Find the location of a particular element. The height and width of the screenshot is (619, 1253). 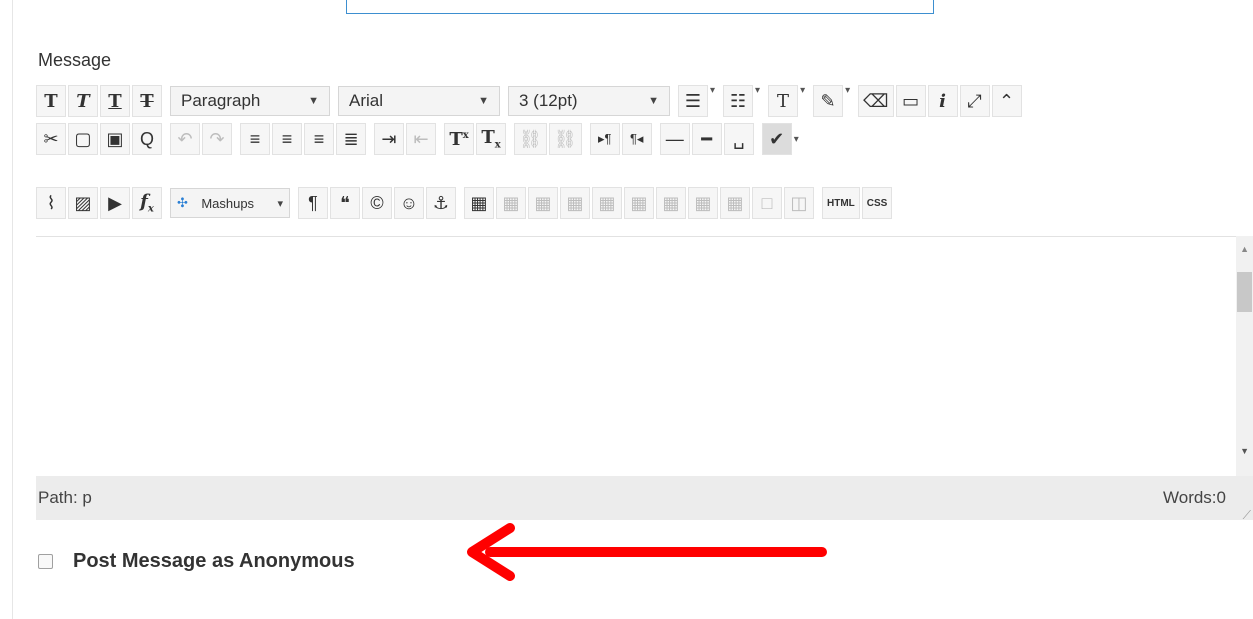

table-cell-props-button: ▦ is located at coordinates (543, 203).